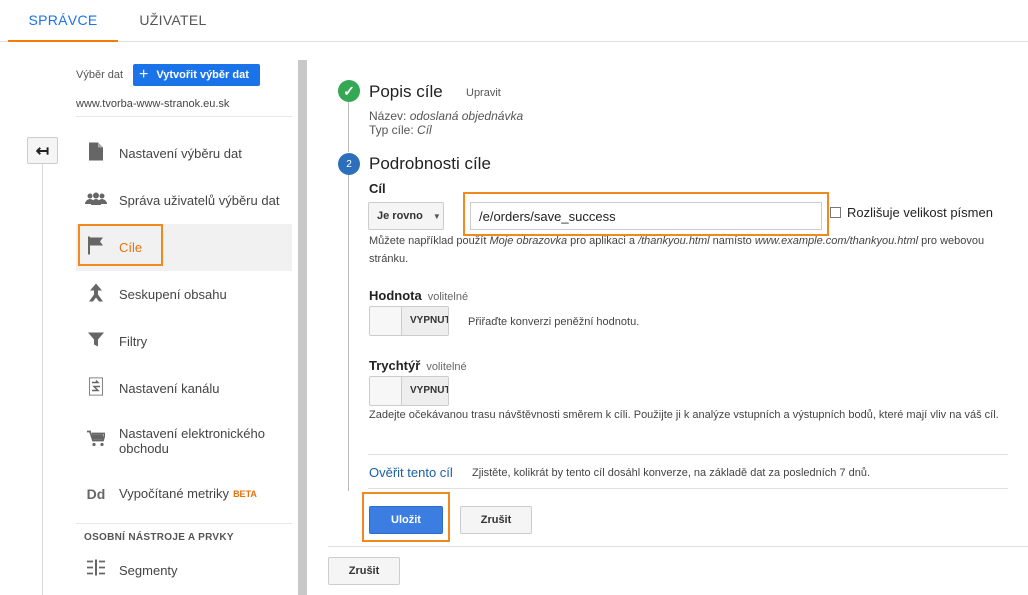  Describe the element at coordinates (496, 520) in the screenshot. I see `cancel-details-button: Zrušit` at that location.